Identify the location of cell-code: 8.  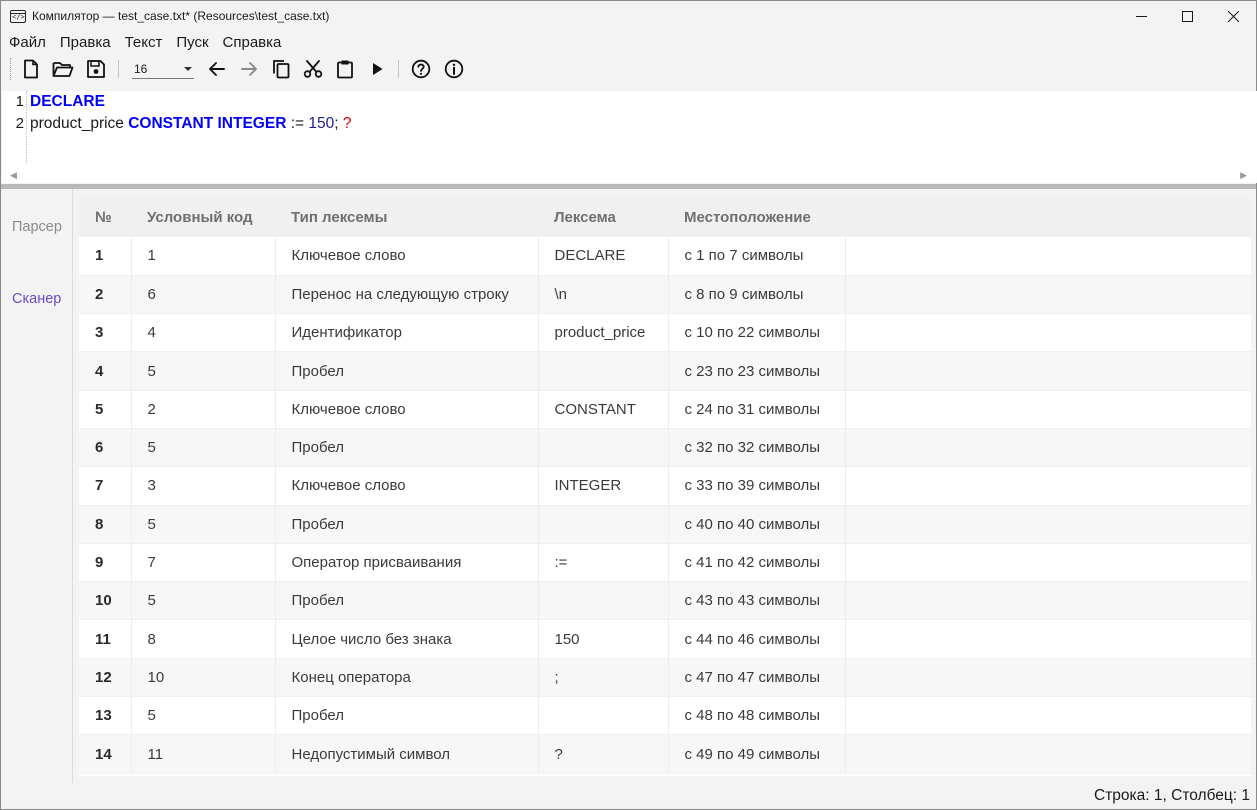
(203, 639).